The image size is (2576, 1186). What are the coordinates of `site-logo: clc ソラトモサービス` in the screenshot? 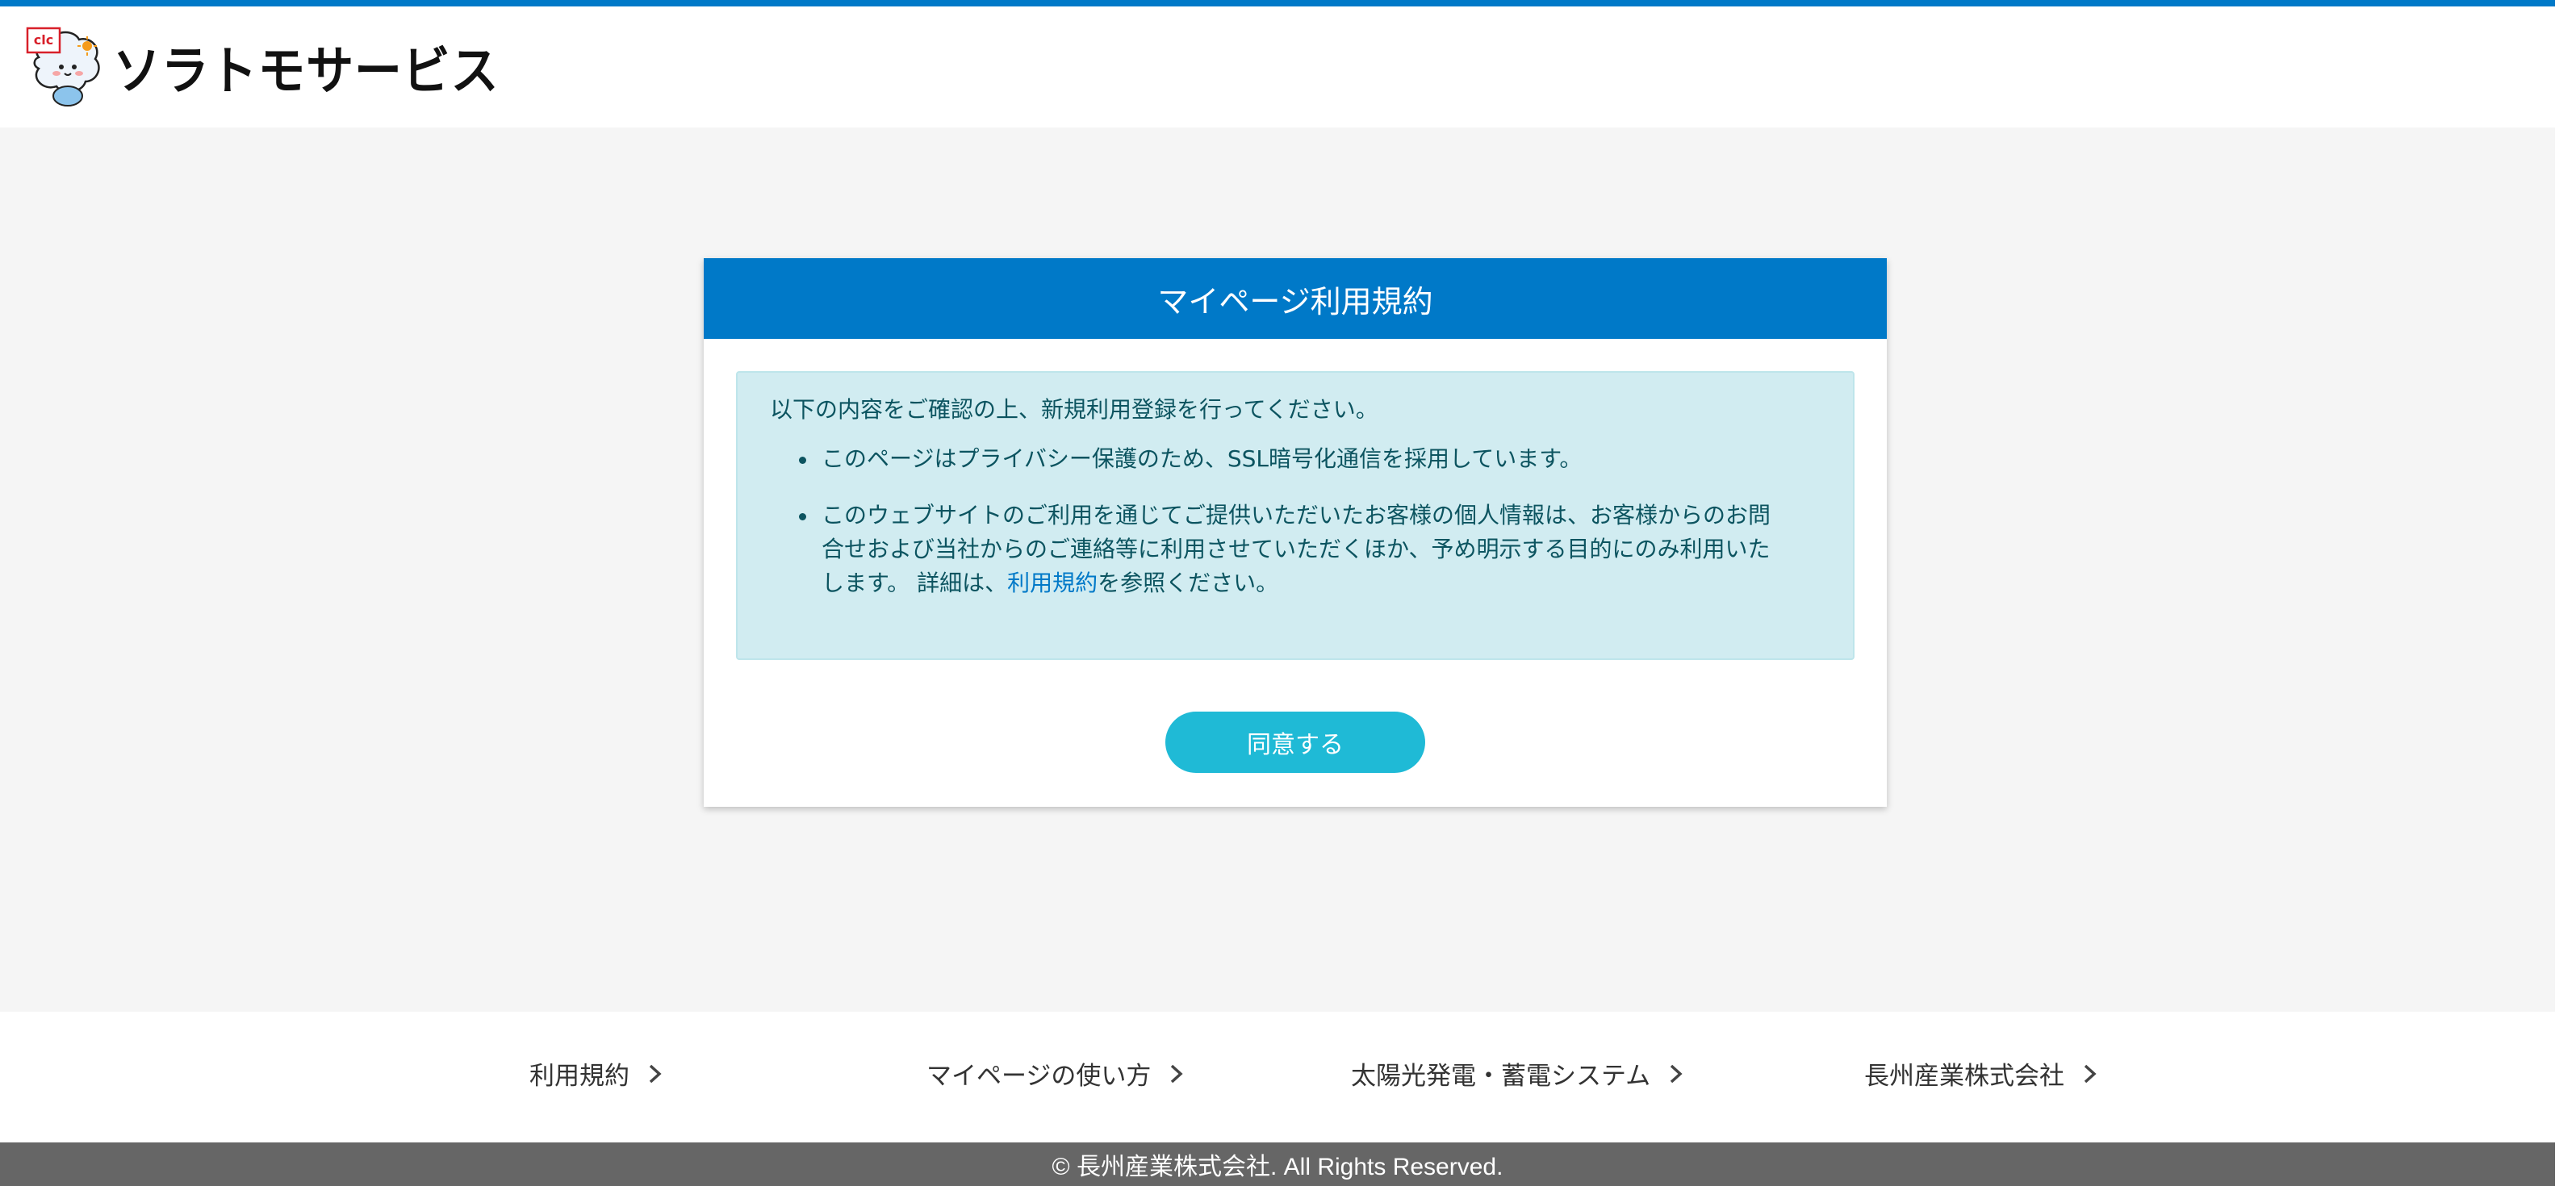 It's located at (278, 67).